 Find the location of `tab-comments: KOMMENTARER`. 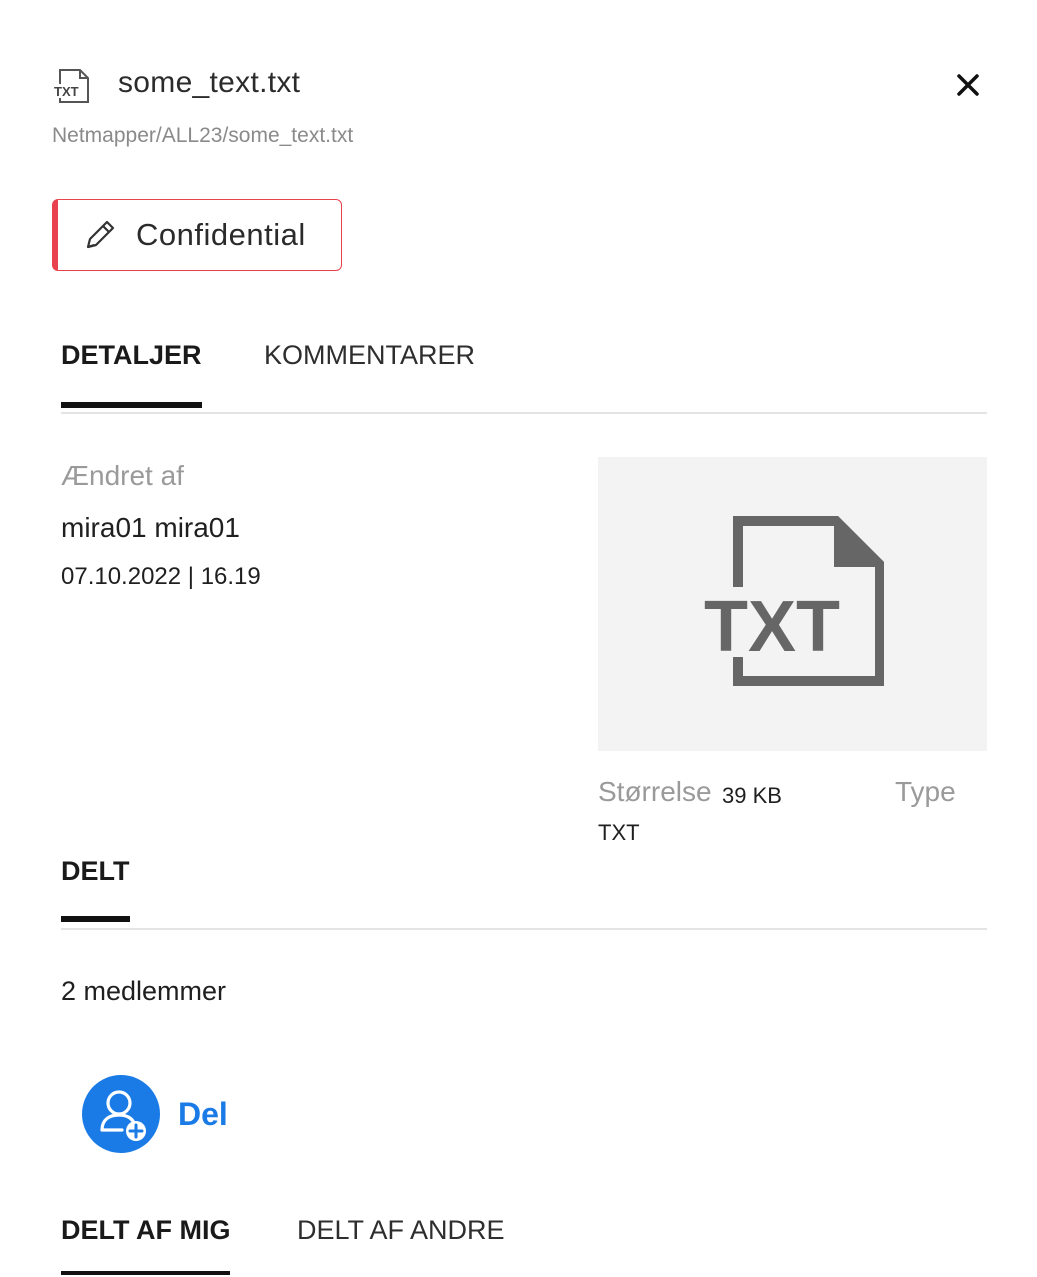

tab-comments: KOMMENTARER is located at coordinates (369, 361).